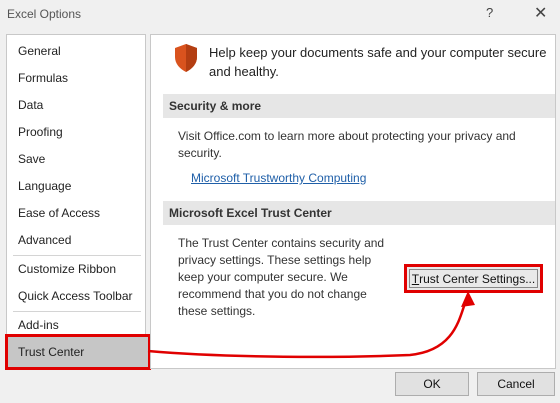  What do you see at coordinates (39, 51) in the screenshot?
I see `sidebar-item-general: General` at bounding box center [39, 51].